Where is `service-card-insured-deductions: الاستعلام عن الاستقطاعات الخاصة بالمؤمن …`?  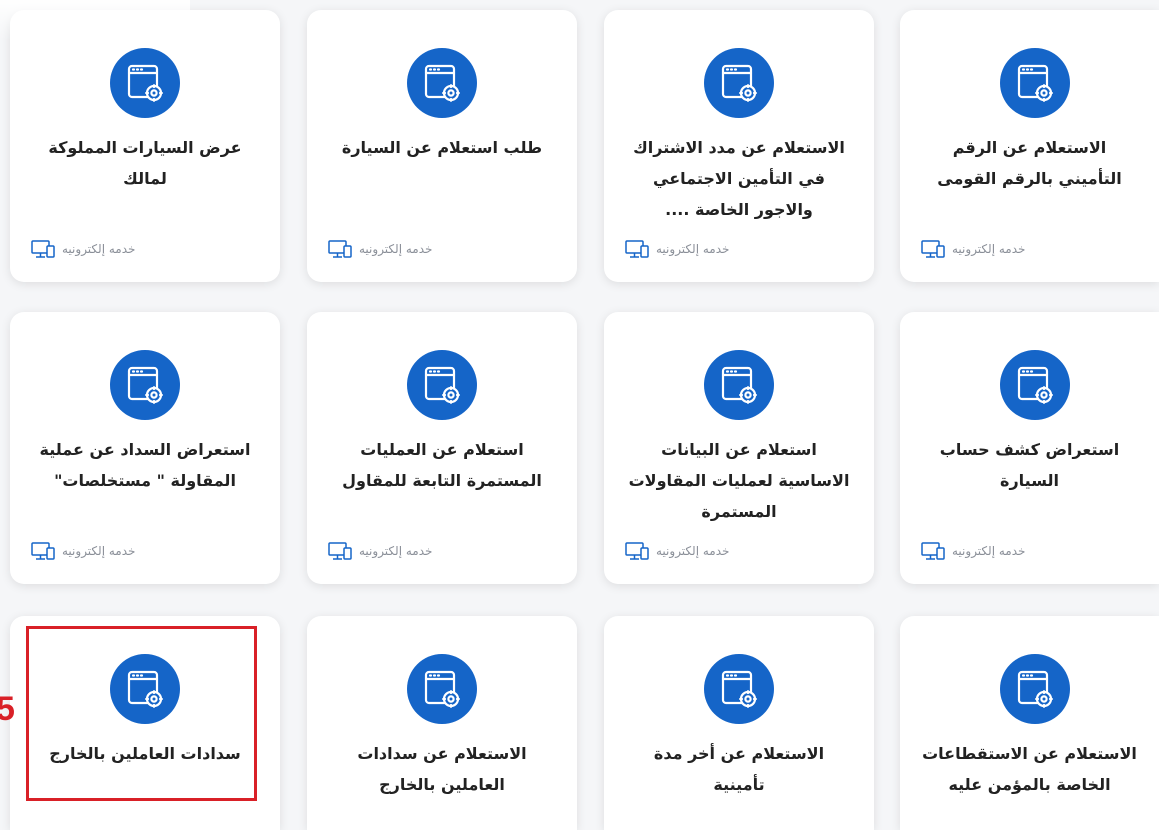
service-card-insured-deductions: الاستعلام عن الاستقطاعات الخاصة بالمؤمن … is located at coordinates (1029, 723).